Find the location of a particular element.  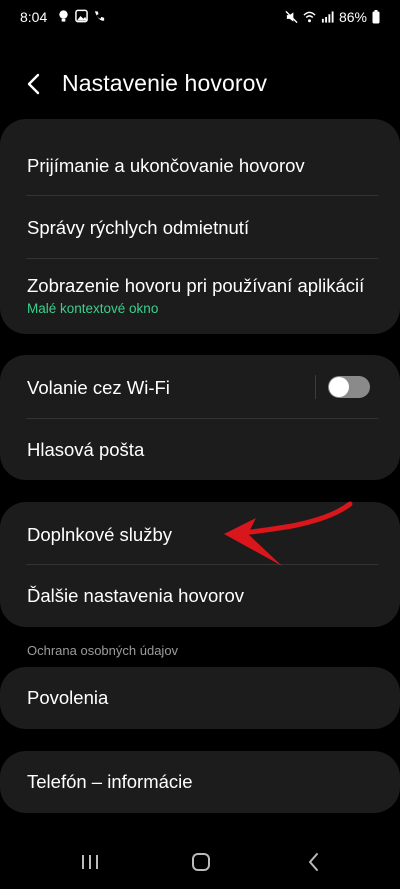

row-label: Prijímanie a ukončovanie hovorov is located at coordinates (166, 165).